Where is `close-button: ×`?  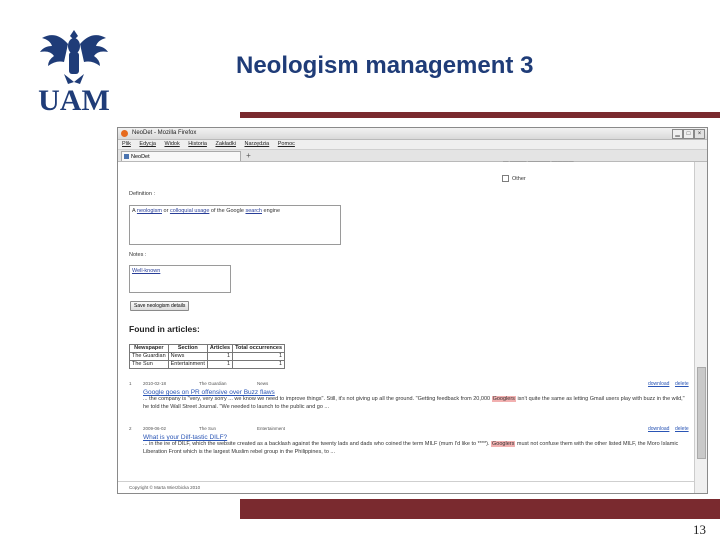
close-button: × is located at coordinates (699, 134).